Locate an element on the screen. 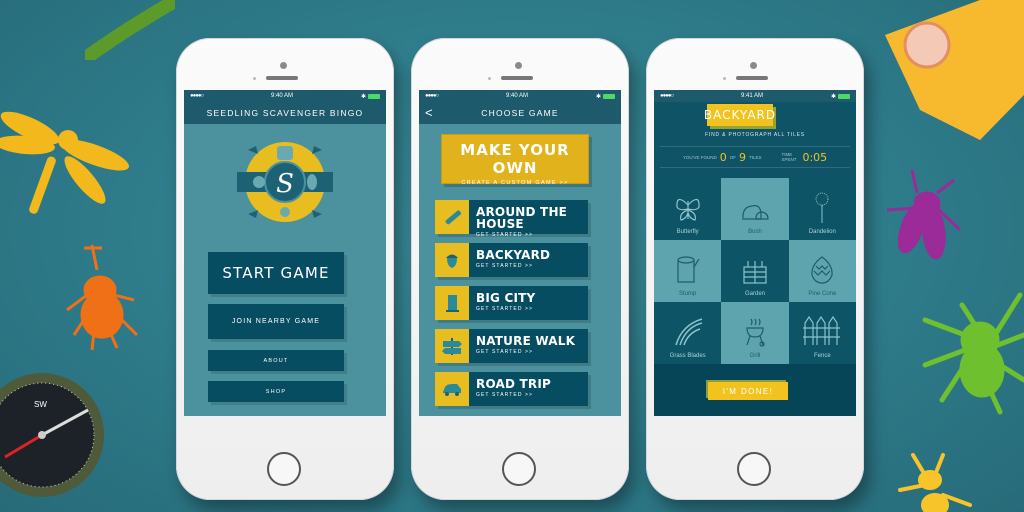 This screenshot has height=512, width=1024. tile-label: Bush is located at coordinates (755, 232).